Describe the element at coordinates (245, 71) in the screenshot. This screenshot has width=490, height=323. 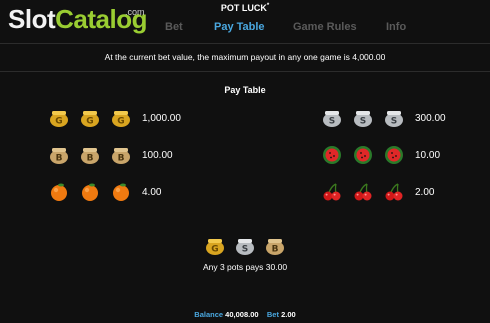
I see `section-divider` at that location.